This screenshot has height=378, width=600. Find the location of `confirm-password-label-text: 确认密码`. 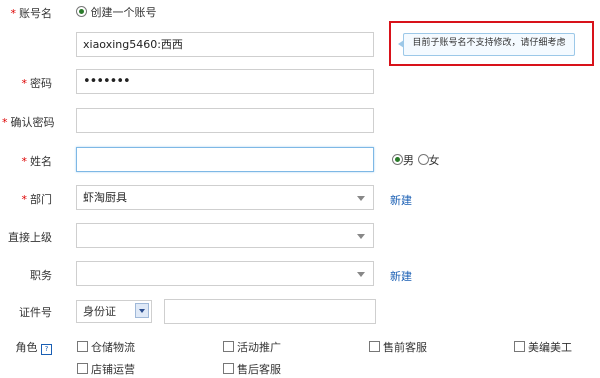

confirm-password-label-text: 确认密码 is located at coordinates (32, 122).